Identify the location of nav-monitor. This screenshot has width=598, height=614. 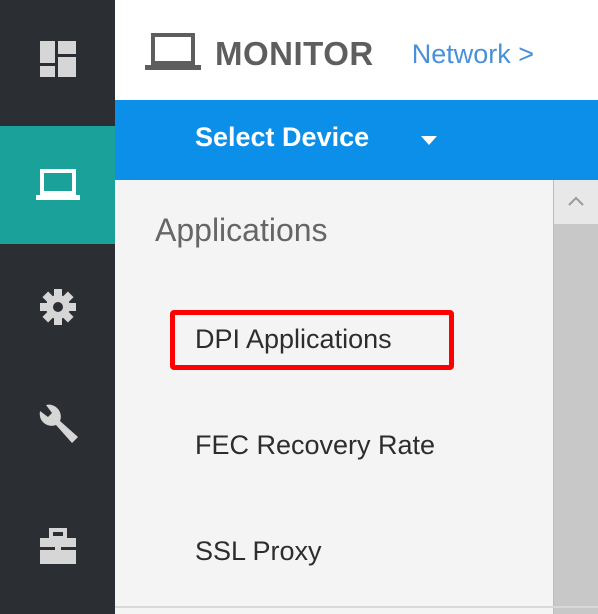
(57, 185).